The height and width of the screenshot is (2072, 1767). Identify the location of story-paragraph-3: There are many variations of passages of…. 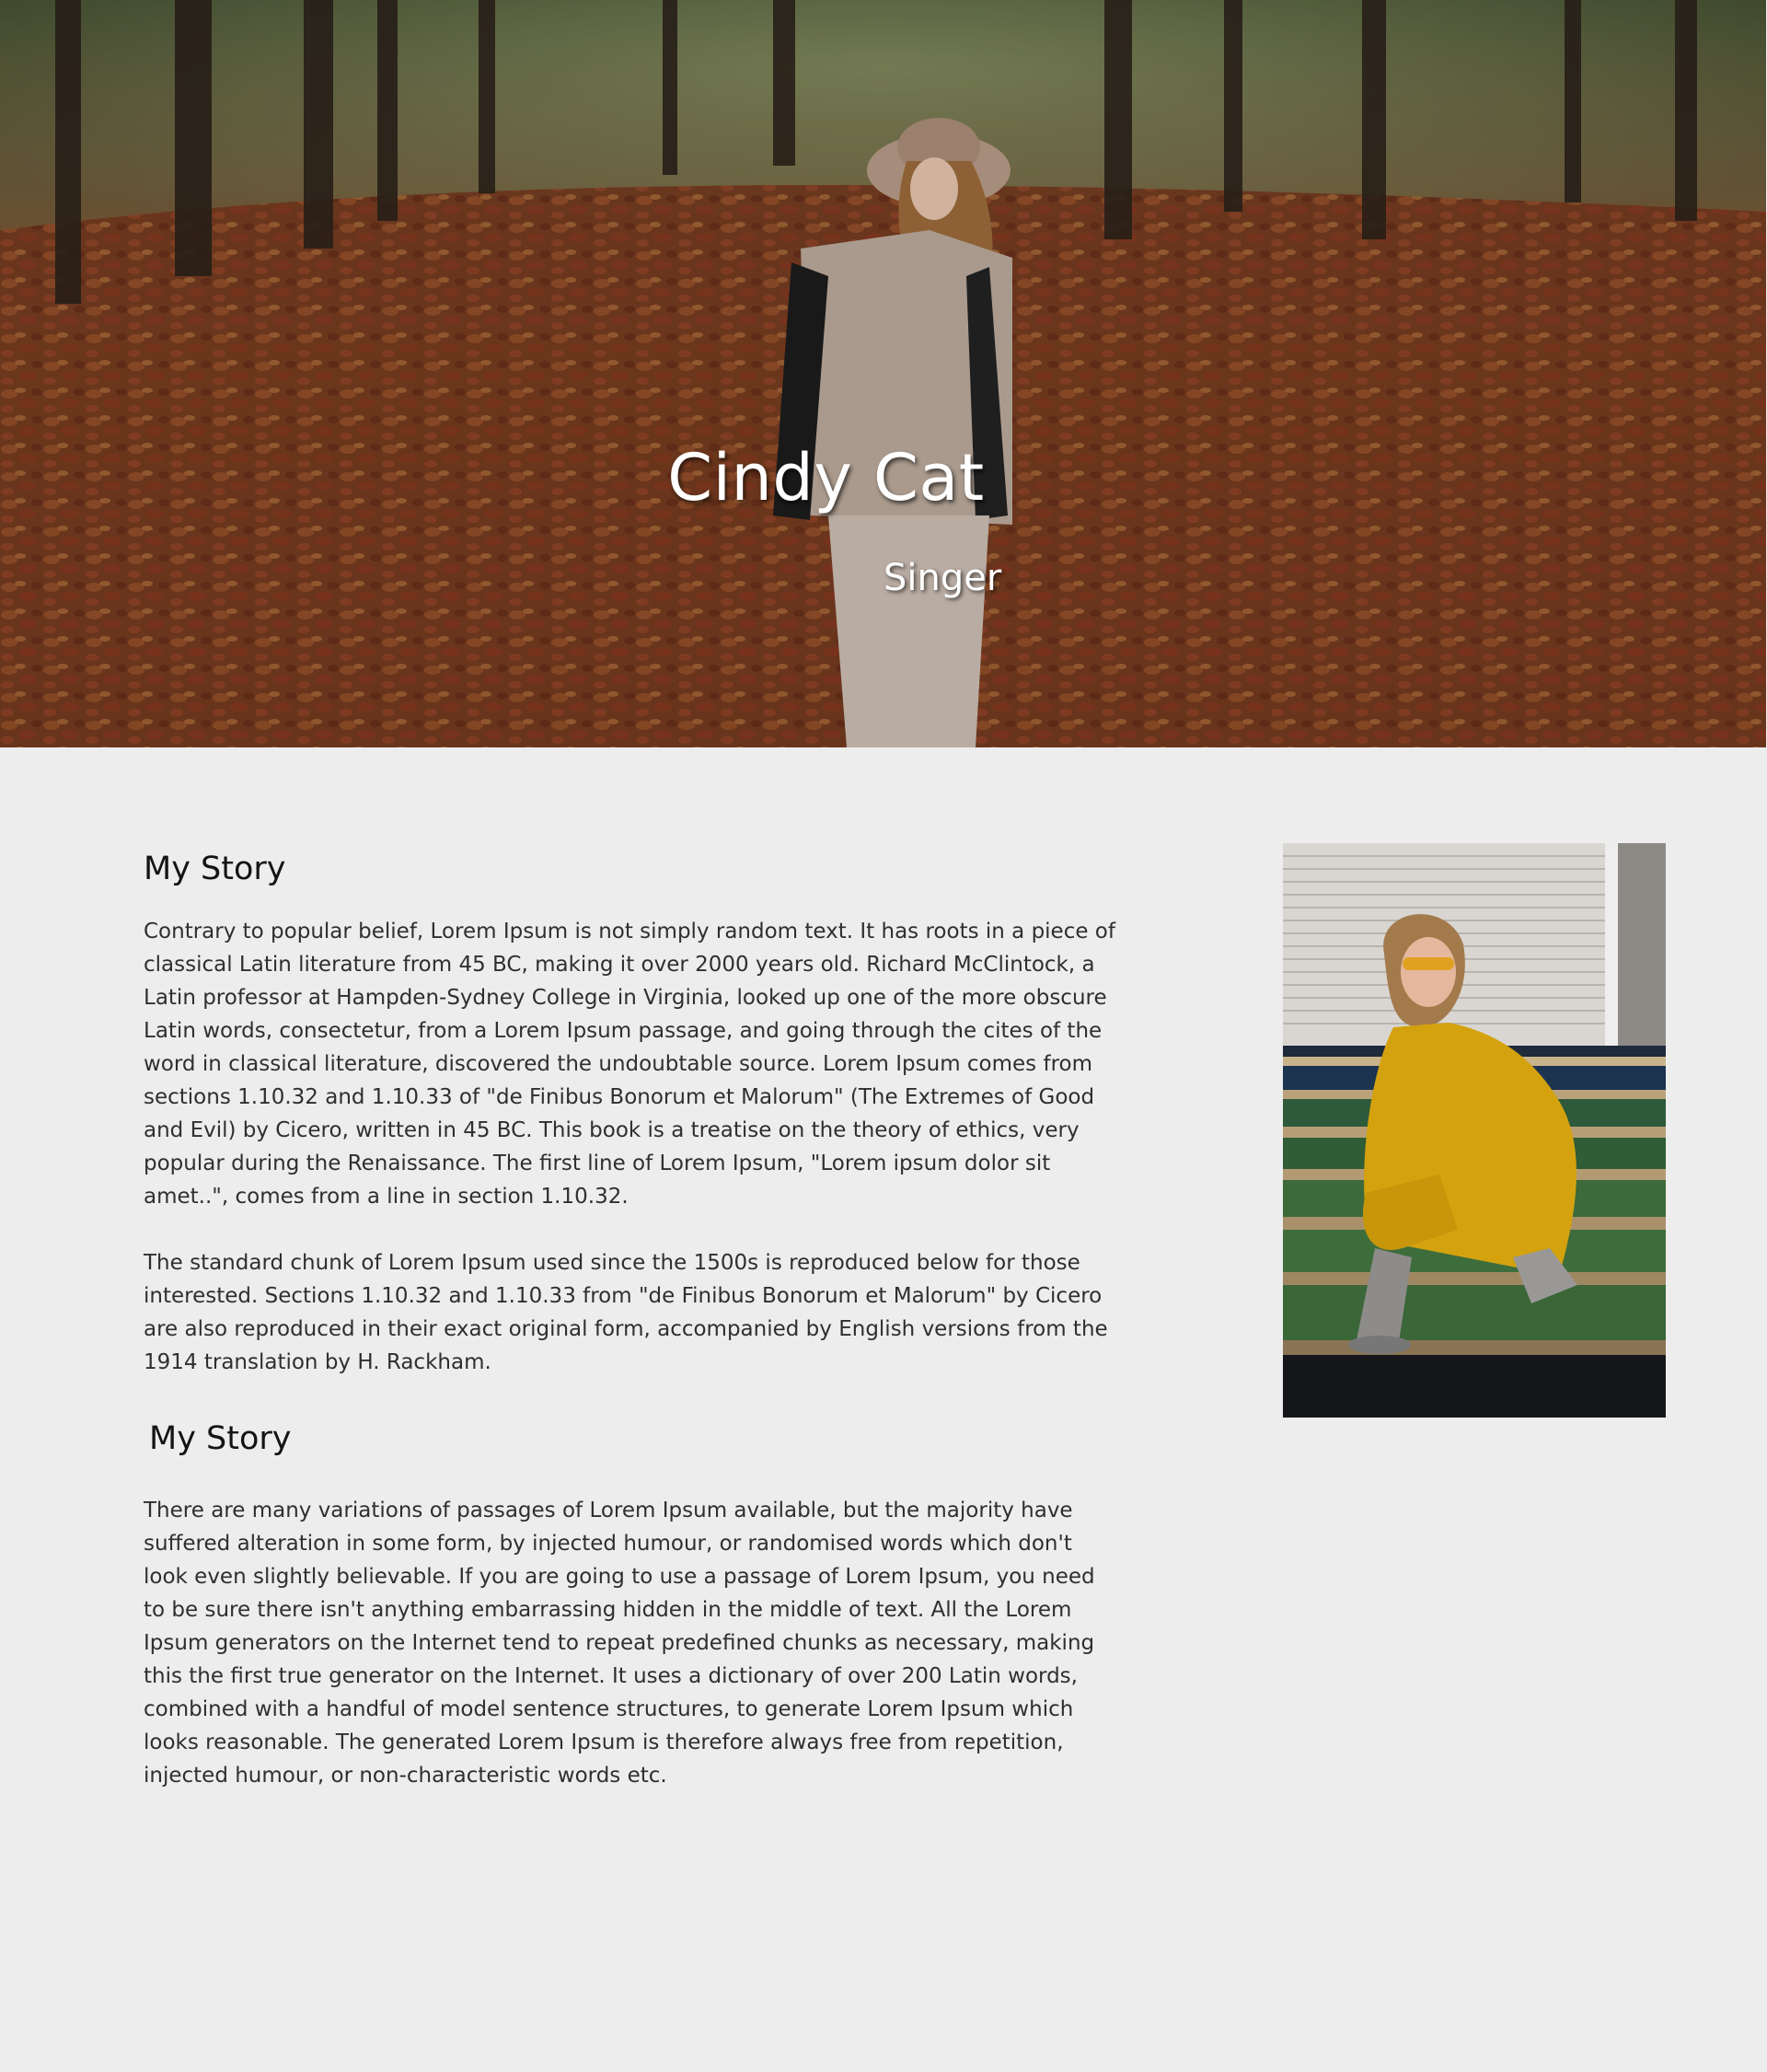
(619, 1643).